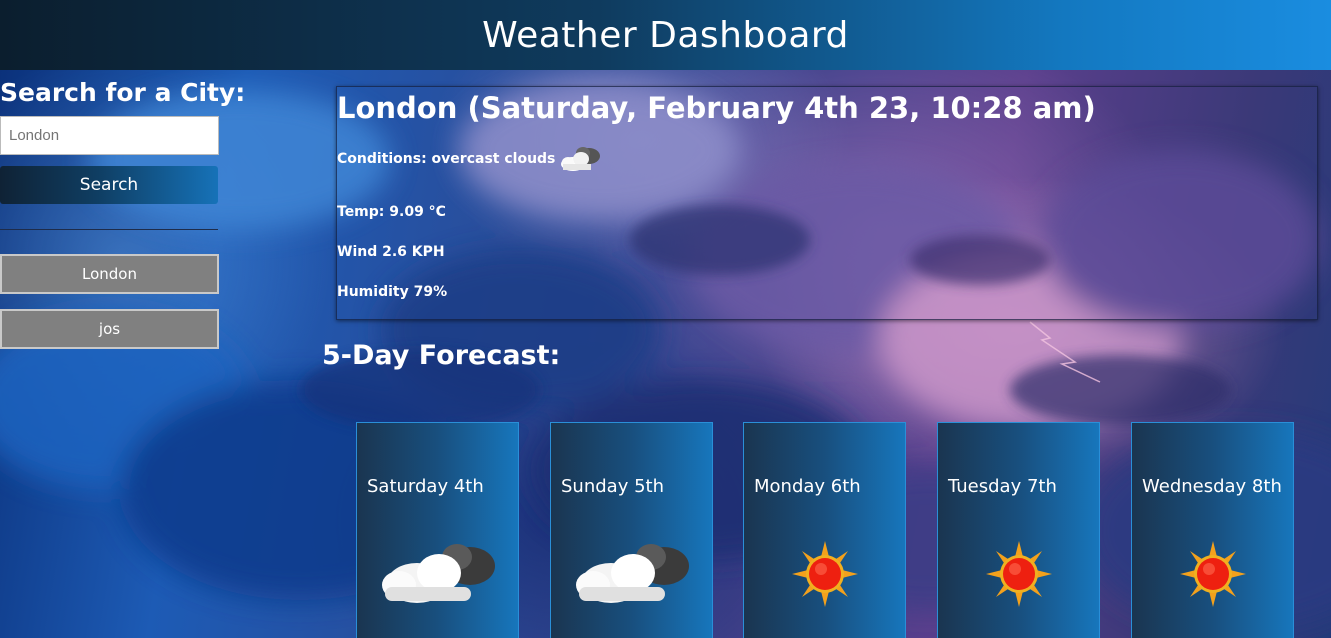 The image size is (1331, 638). Describe the element at coordinates (581, 159) in the screenshot. I see `overcast-clouds-icon` at that location.